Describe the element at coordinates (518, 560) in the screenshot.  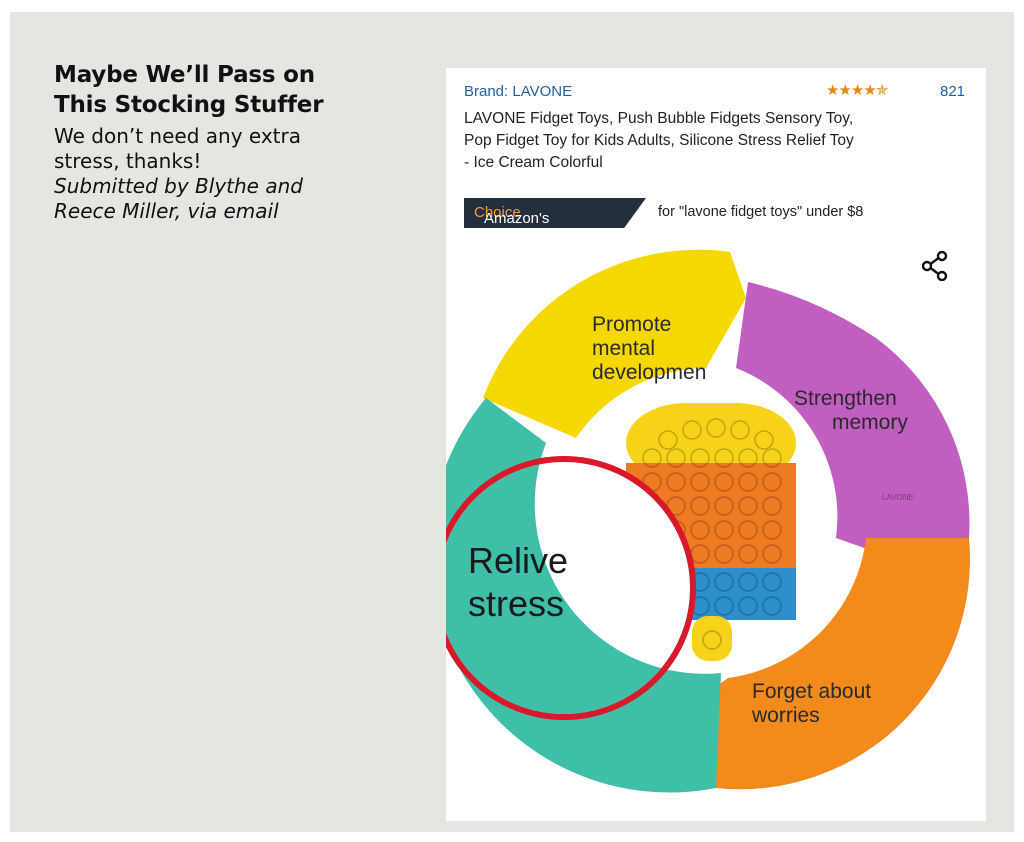
I see `circled-text-line-1: Relive` at that location.